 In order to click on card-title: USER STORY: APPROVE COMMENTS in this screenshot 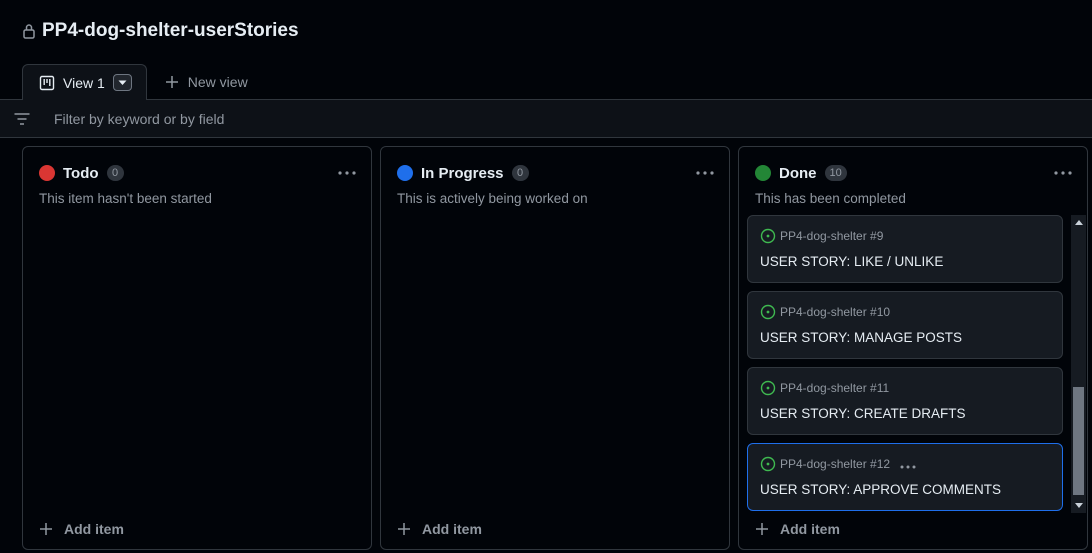, I will do `click(880, 489)`.